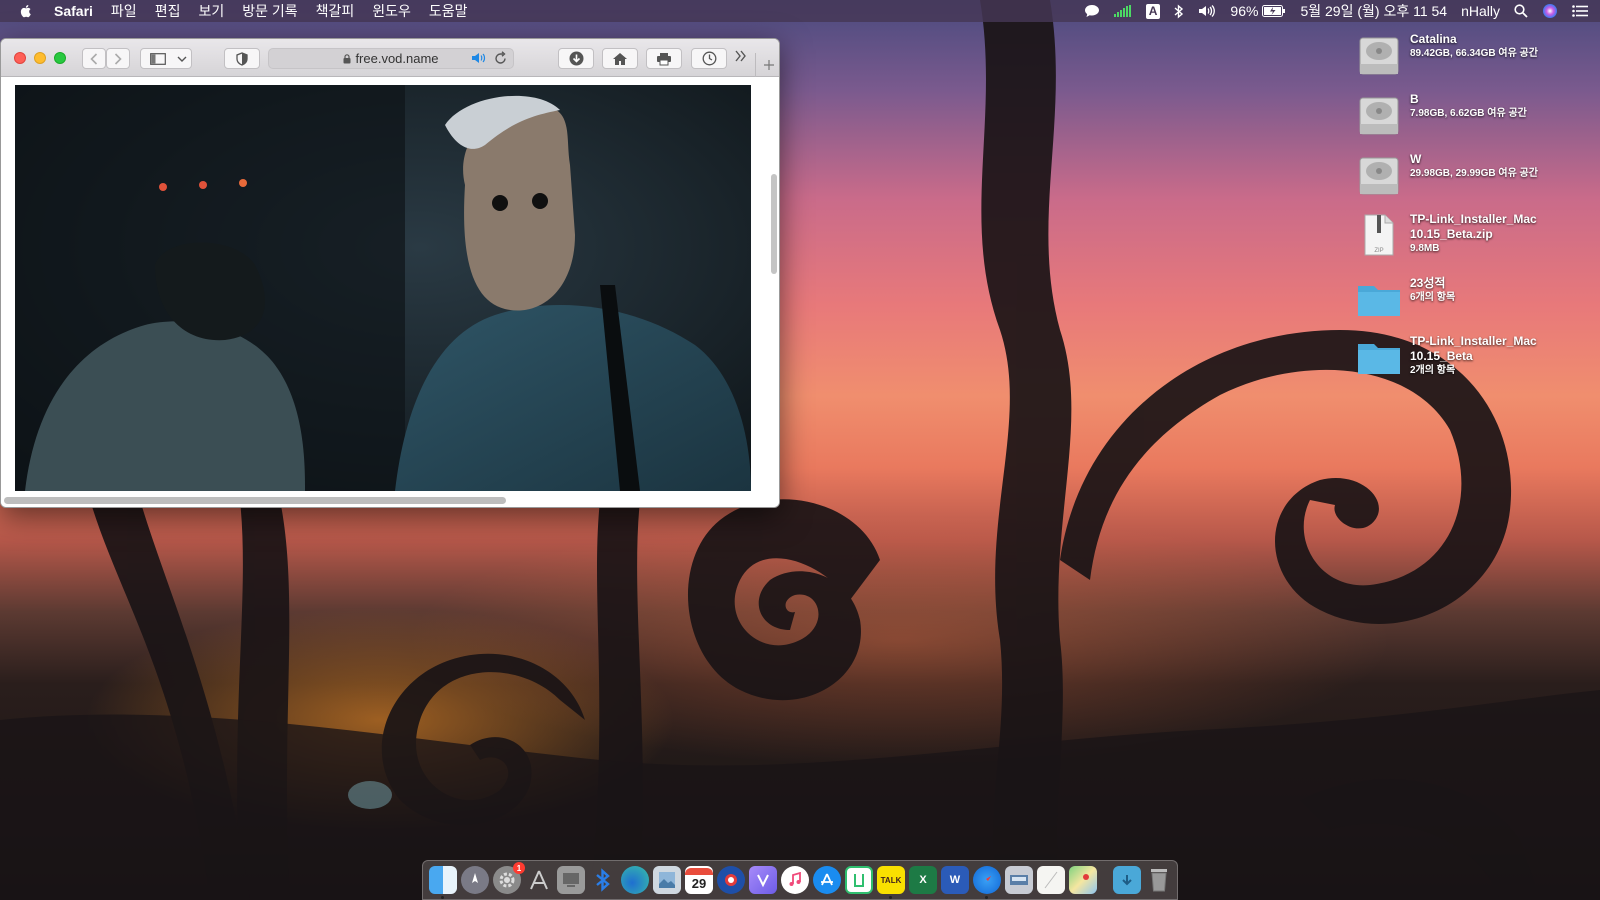  Describe the element at coordinates (1550, 11) in the screenshot. I see `siri-icon` at that location.